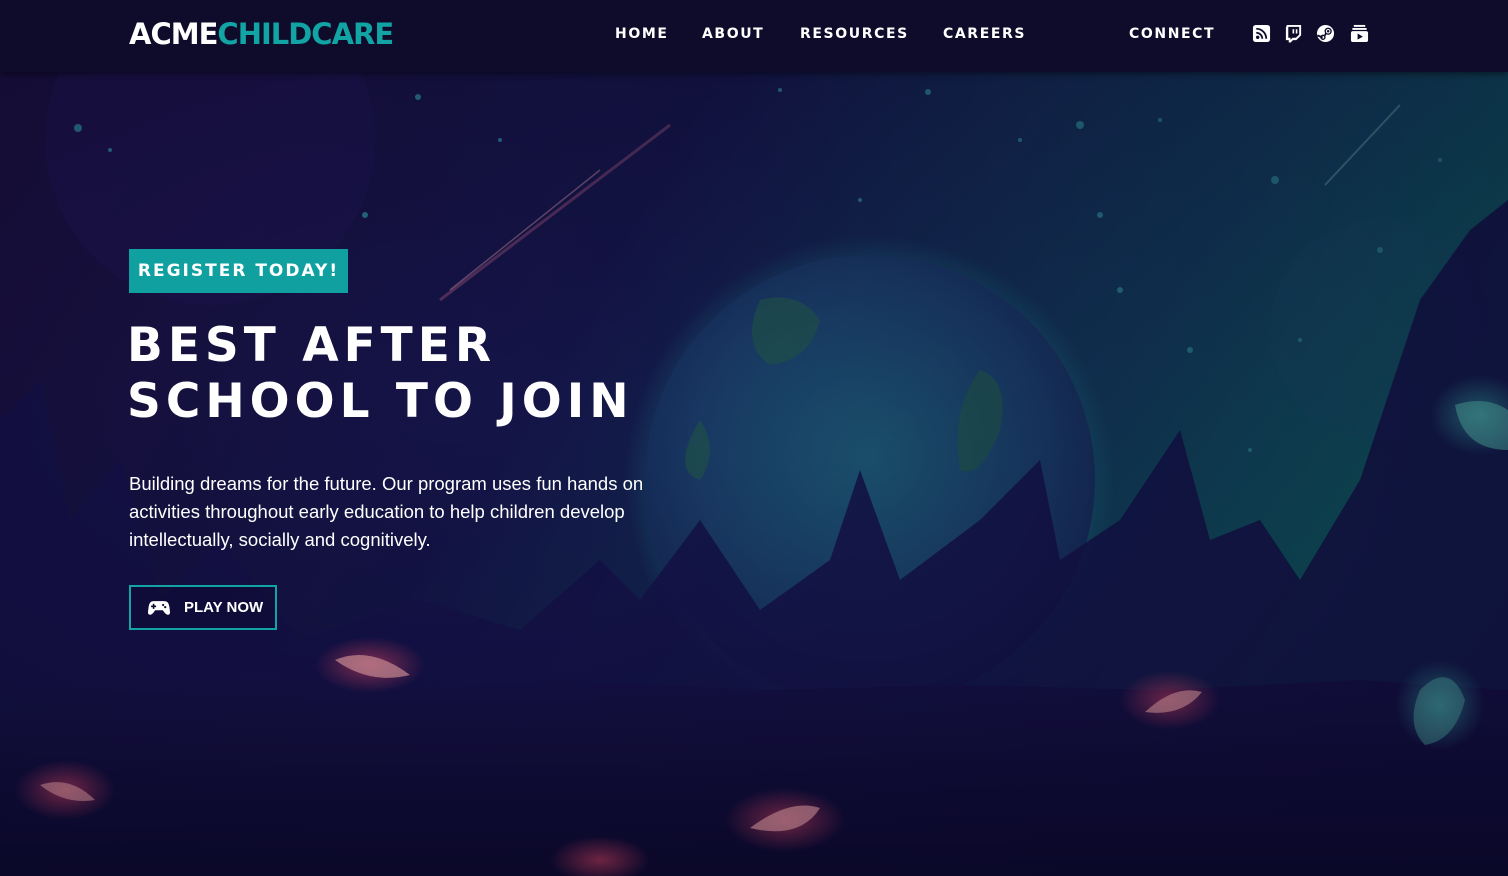  What do you see at coordinates (1172, 34) in the screenshot?
I see `nav-connect: CONNECT` at bounding box center [1172, 34].